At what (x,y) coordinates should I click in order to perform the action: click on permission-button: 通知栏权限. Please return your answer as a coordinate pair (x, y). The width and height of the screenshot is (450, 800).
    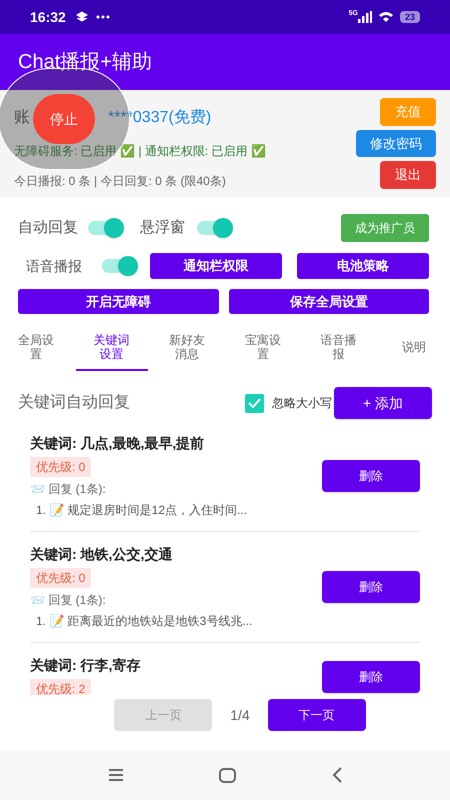
    Looking at the image, I should click on (216, 266).